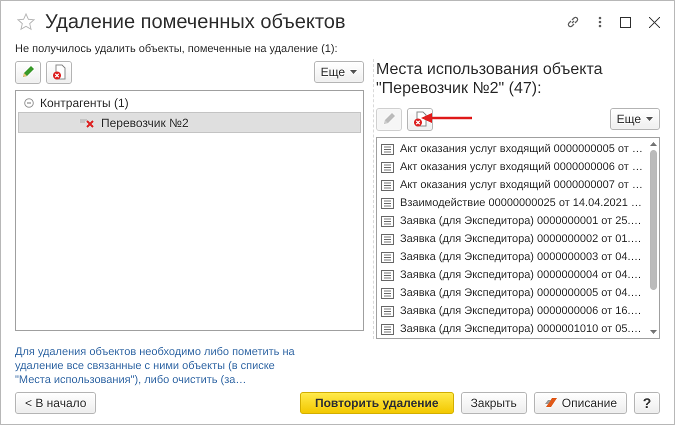  Describe the element at coordinates (580, 403) in the screenshot. I see `description-button: Описание` at that location.